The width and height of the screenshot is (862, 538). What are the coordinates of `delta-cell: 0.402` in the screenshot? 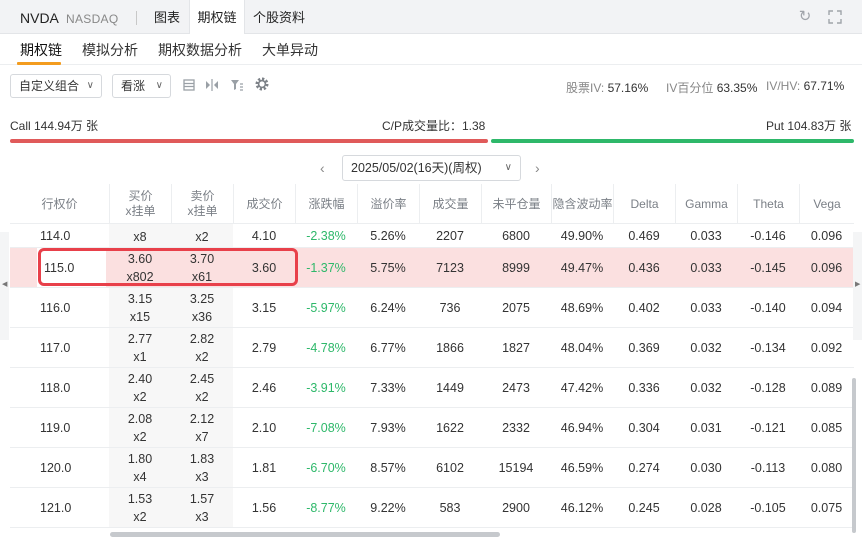 It's located at (644, 307).